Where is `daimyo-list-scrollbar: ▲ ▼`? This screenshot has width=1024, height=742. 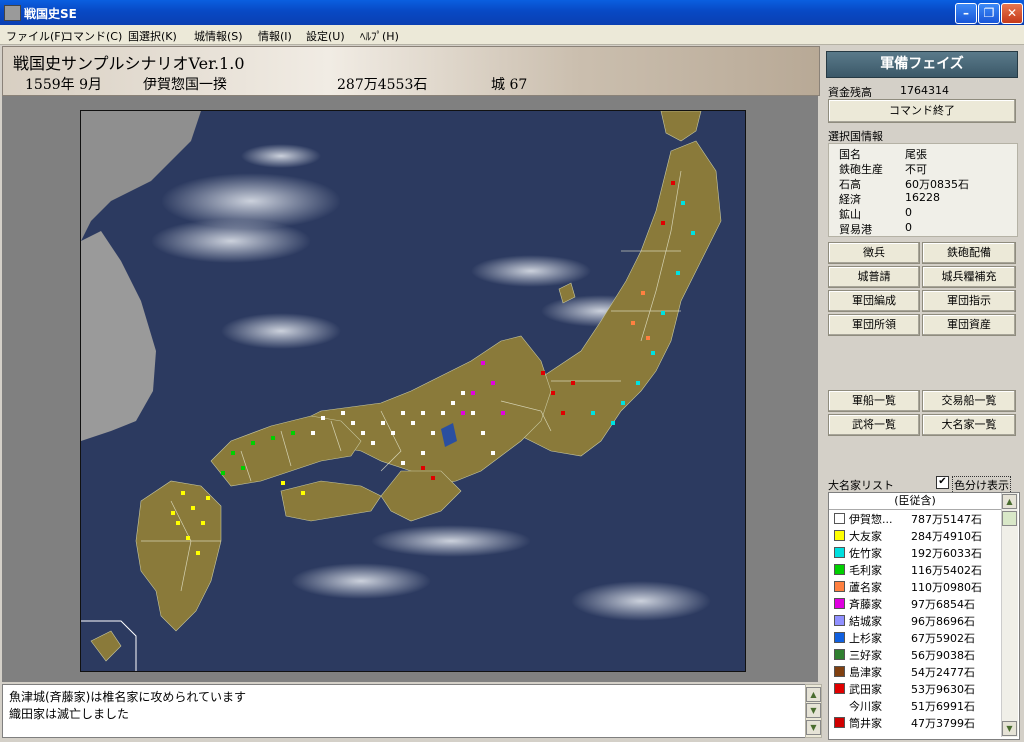
daimyo-list-scrollbar: ▲ ▼ is located at coordinates (1009, 615).